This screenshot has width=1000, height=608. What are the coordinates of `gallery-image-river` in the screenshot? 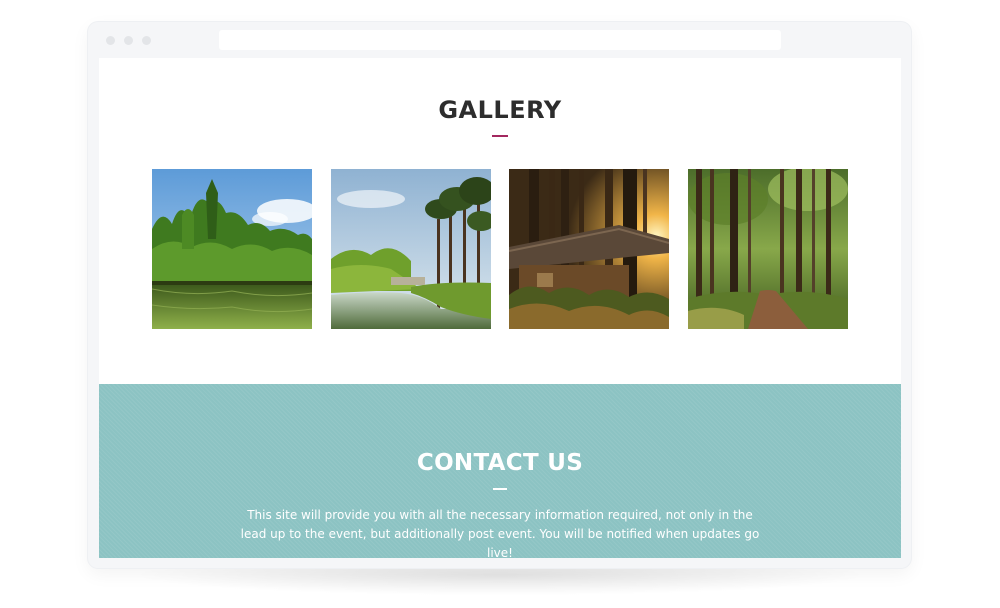 It's located at (411, 249).